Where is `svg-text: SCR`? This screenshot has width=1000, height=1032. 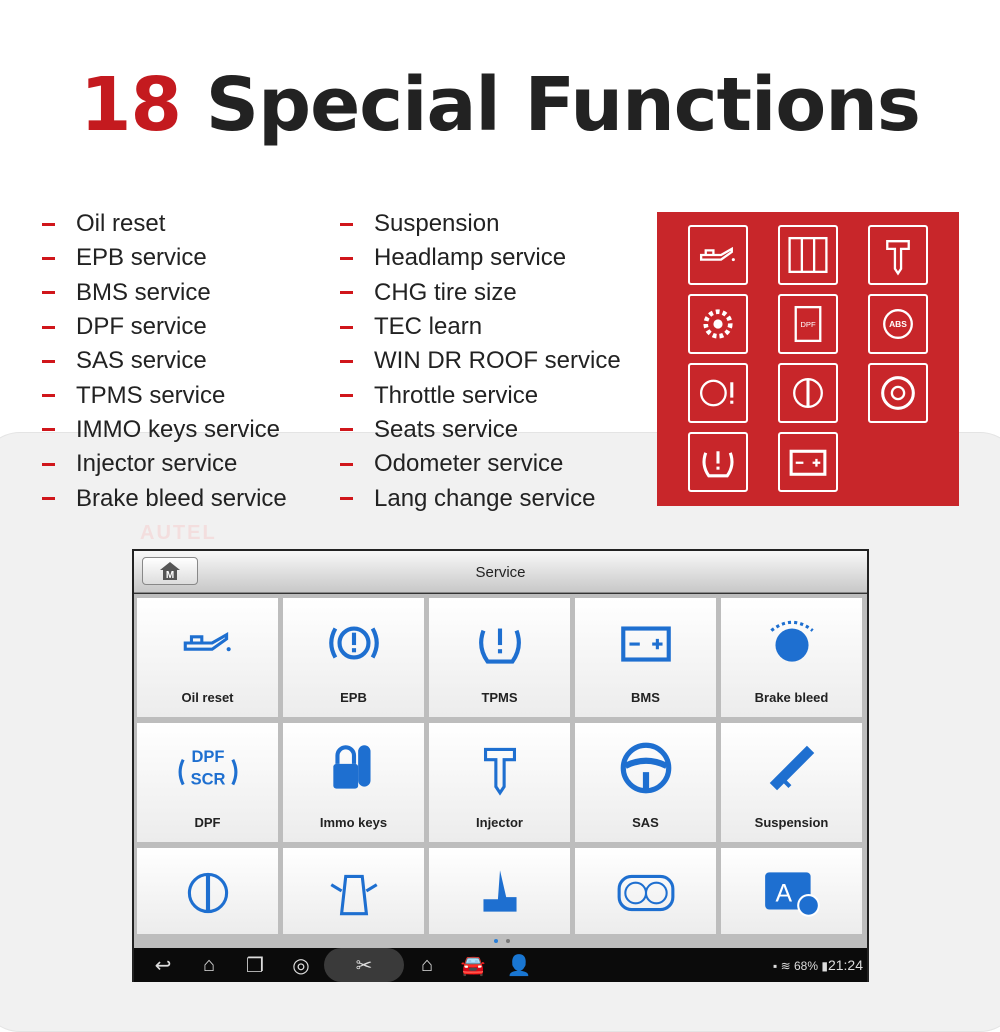 svg-text: SCR is located at coordinates (207, 779).